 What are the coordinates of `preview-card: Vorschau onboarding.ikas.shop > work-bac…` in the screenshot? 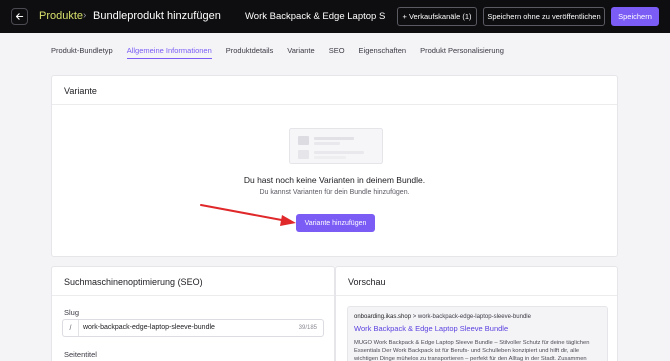 It's located at (476, 313).